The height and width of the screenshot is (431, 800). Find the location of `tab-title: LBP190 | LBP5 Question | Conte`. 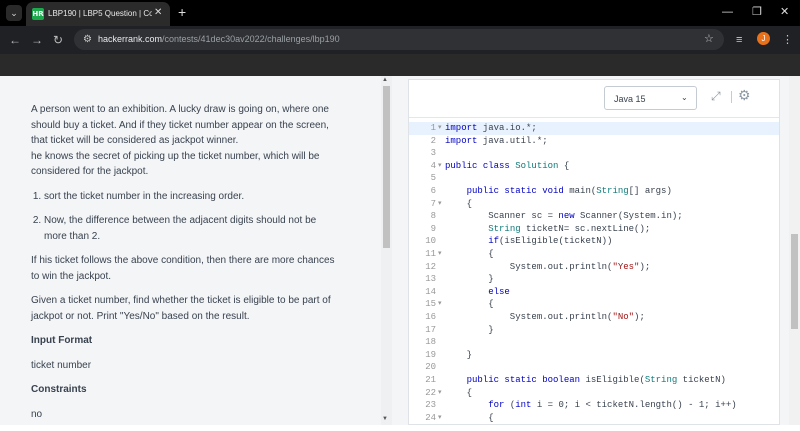

tab-title: LBP190 | LBP5 Question | Conte is located at coordinates (100, 13).